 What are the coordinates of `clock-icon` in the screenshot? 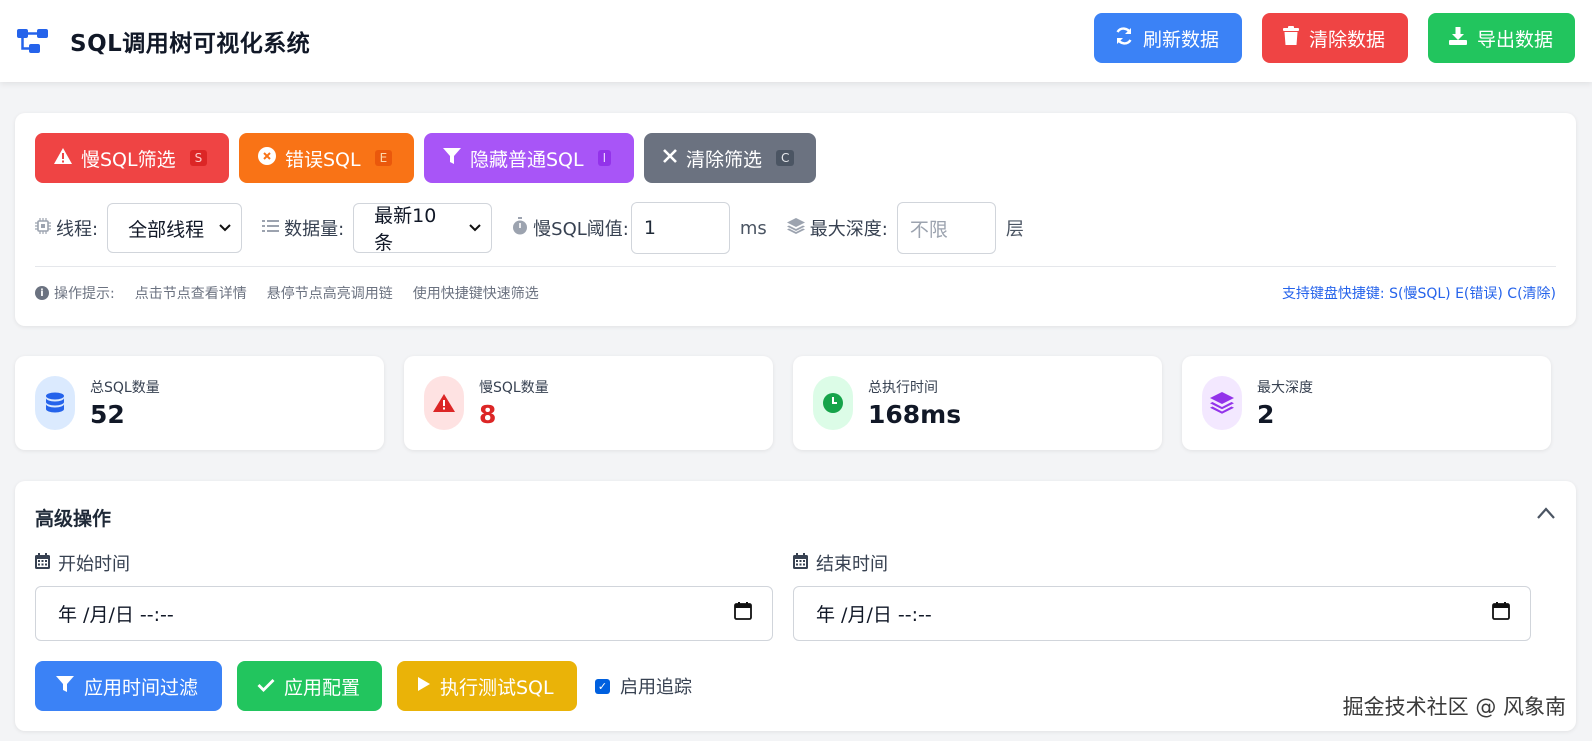 It's located at (833, 403).